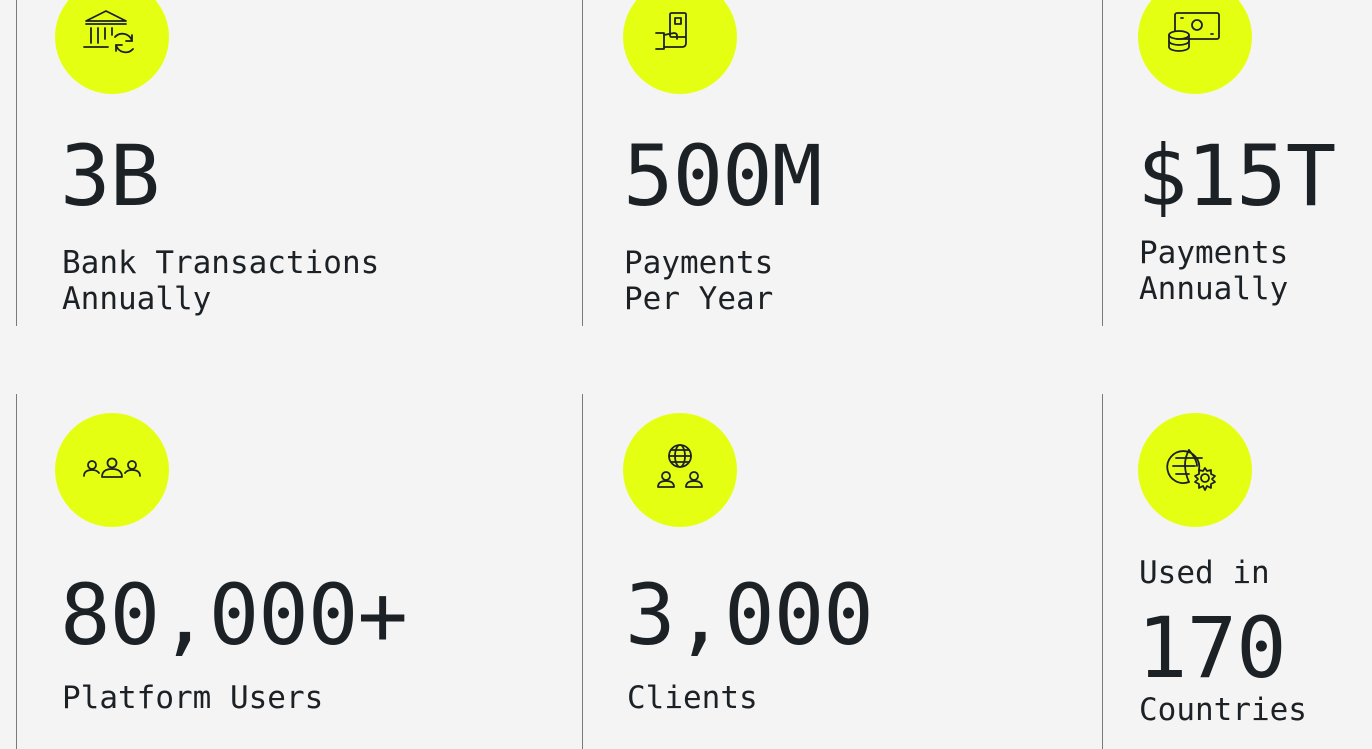 This screenshot has width=1372, height=749. Describe the element at coordinates (110, 176) in the screenshot. I see `stat-value: 3B` at that location.